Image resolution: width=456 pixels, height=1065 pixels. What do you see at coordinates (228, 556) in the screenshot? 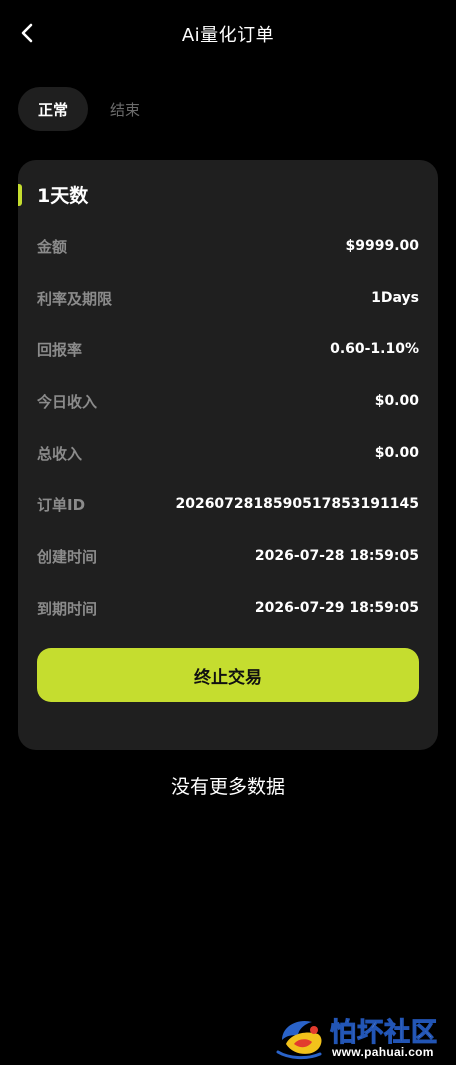
I see `row-created-time: 创建时间 2026-07-28 18:59:05` at bounding box center [228, 556].